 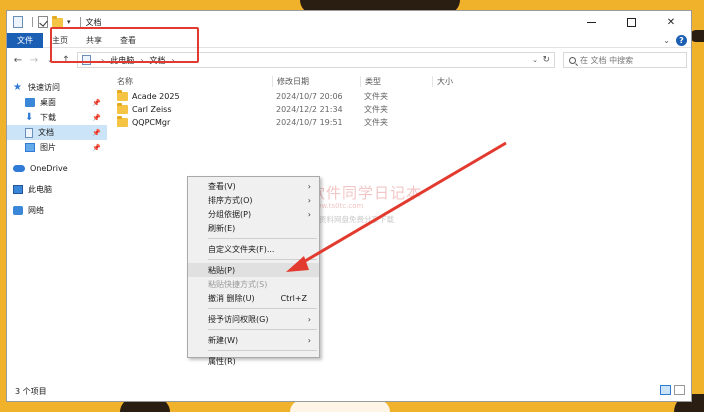 What do you see at coordinates (36, 210) in the screenshot?
I see `sidebar-item-label: 网络` at bounding box center [36, 210].